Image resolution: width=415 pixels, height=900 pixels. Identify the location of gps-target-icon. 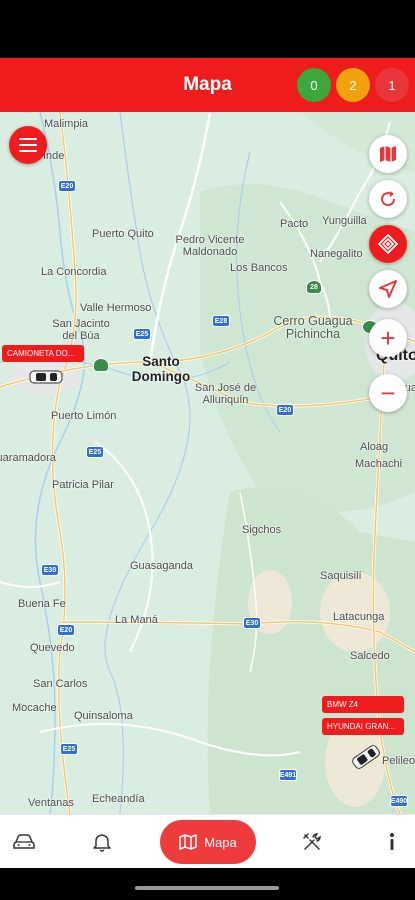
(388, 244).